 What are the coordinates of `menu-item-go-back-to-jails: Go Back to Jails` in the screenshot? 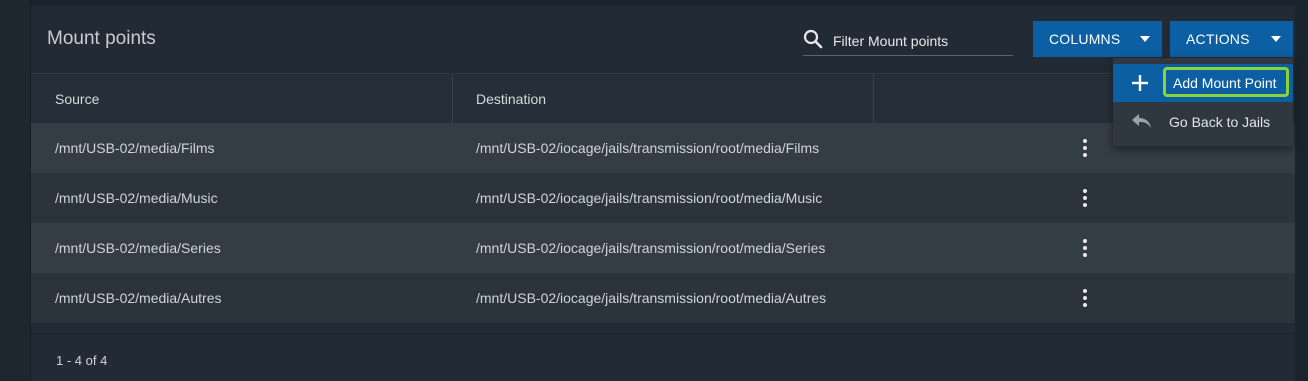 It's located at (1203, 121).